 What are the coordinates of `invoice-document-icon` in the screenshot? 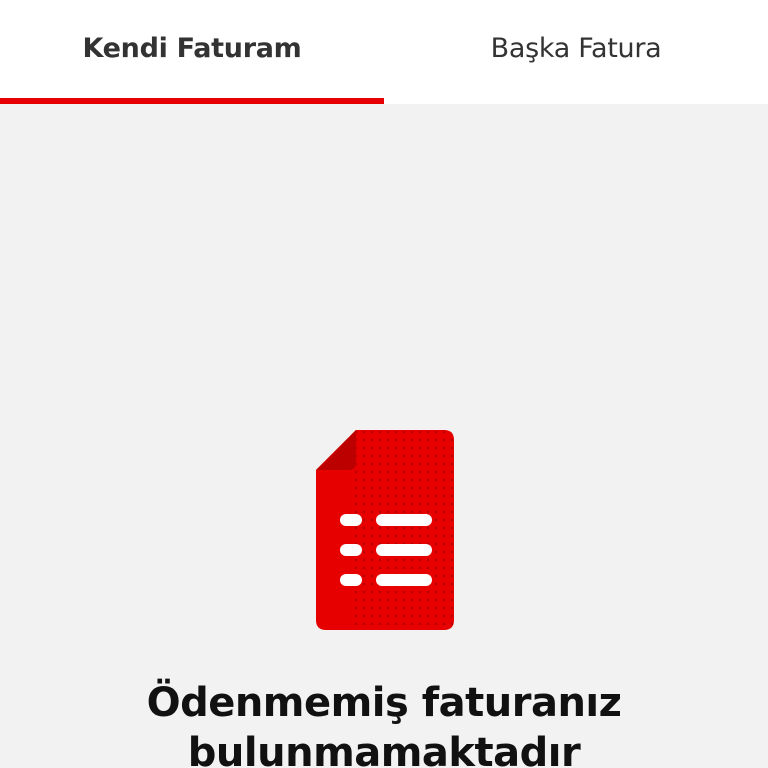 It's located at (385, 530).